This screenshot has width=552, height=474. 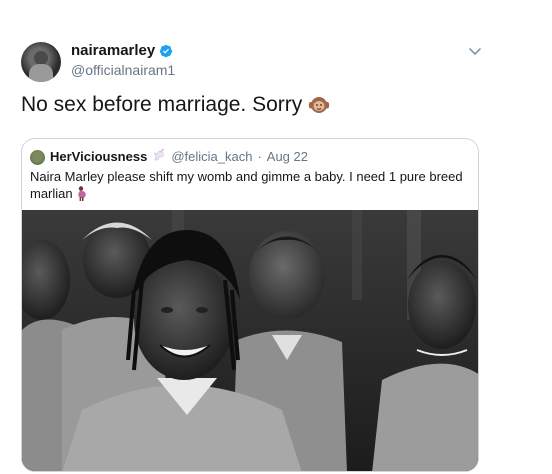 What do you see at coordinates (123, 70) in the screenshot?
I see `author-handle: @officialnairam1` at bounding box center [123, 70].